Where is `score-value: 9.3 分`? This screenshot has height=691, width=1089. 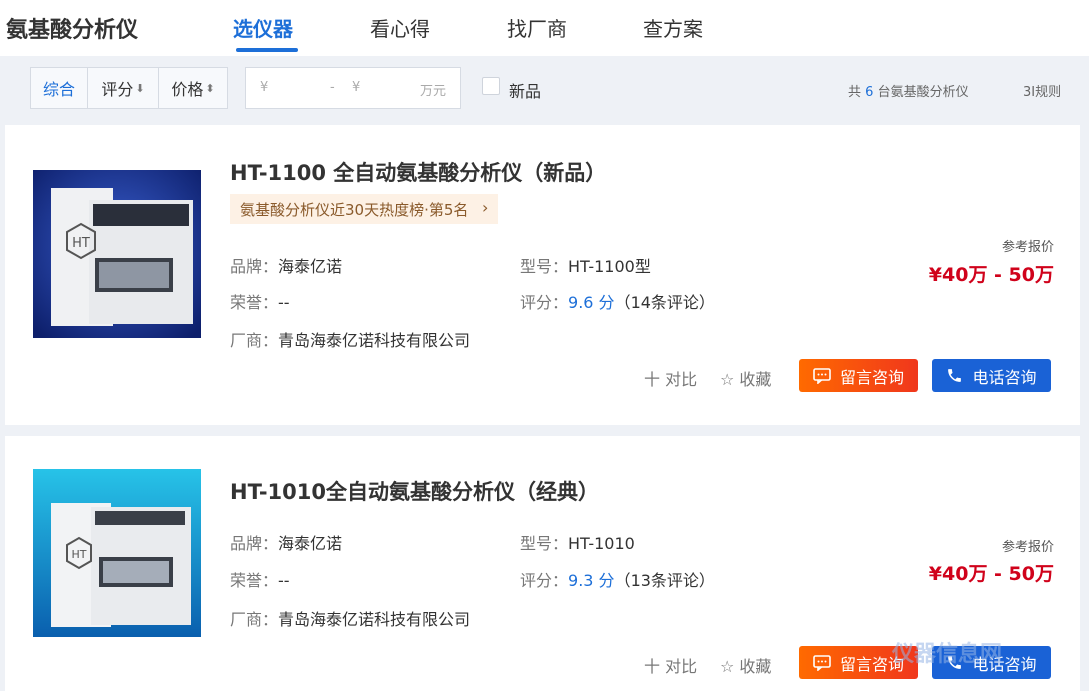 score-value: 9.3 分 is located at coordinates (591, 580).